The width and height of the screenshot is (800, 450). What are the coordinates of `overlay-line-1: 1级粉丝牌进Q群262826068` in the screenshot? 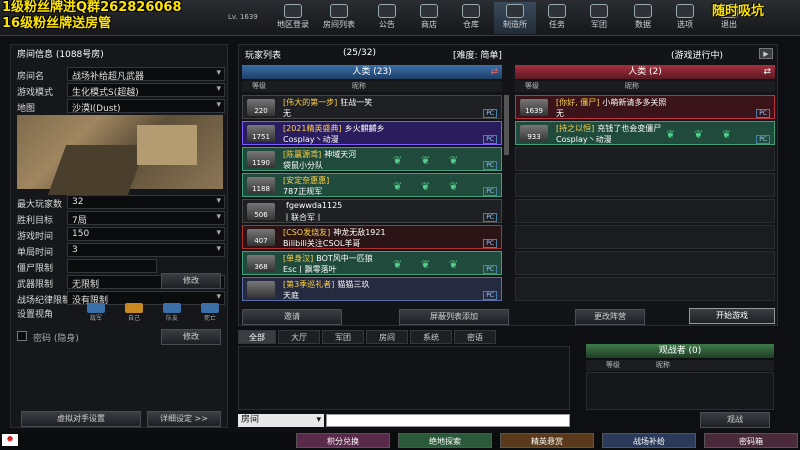 It's located at (92, 7).